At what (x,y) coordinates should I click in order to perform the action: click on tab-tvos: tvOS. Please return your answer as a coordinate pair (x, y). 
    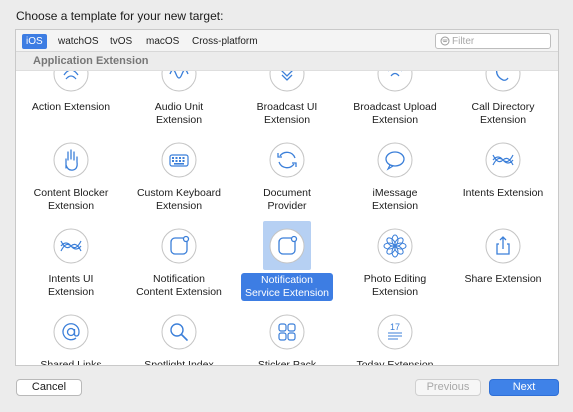
    Looking at the image, I should click on (121, 41).